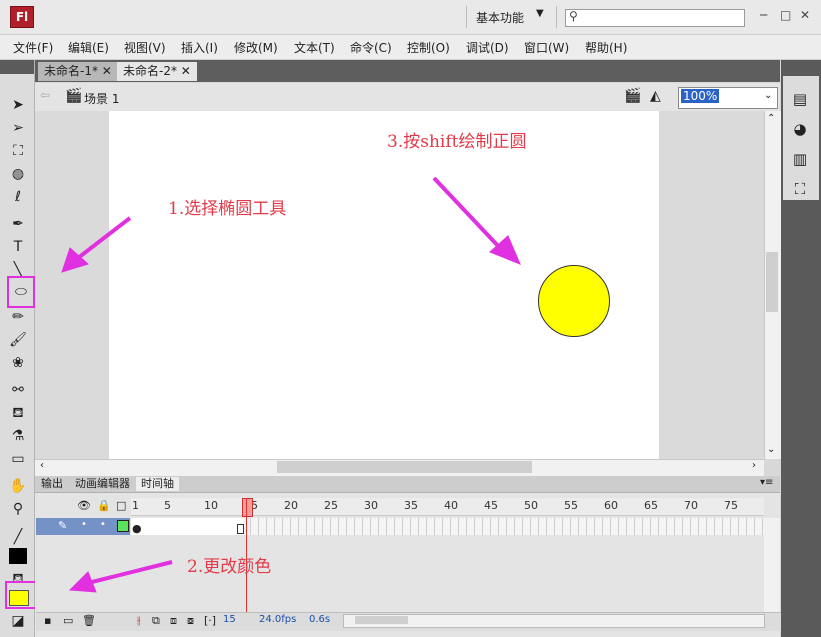 Image resolution: width=821 pixels, height=637 pixels. What do you see at coordinates (132, 572) in the screenshot?
I see `arrow-step2-shaft` at bounding box center [132, 572].